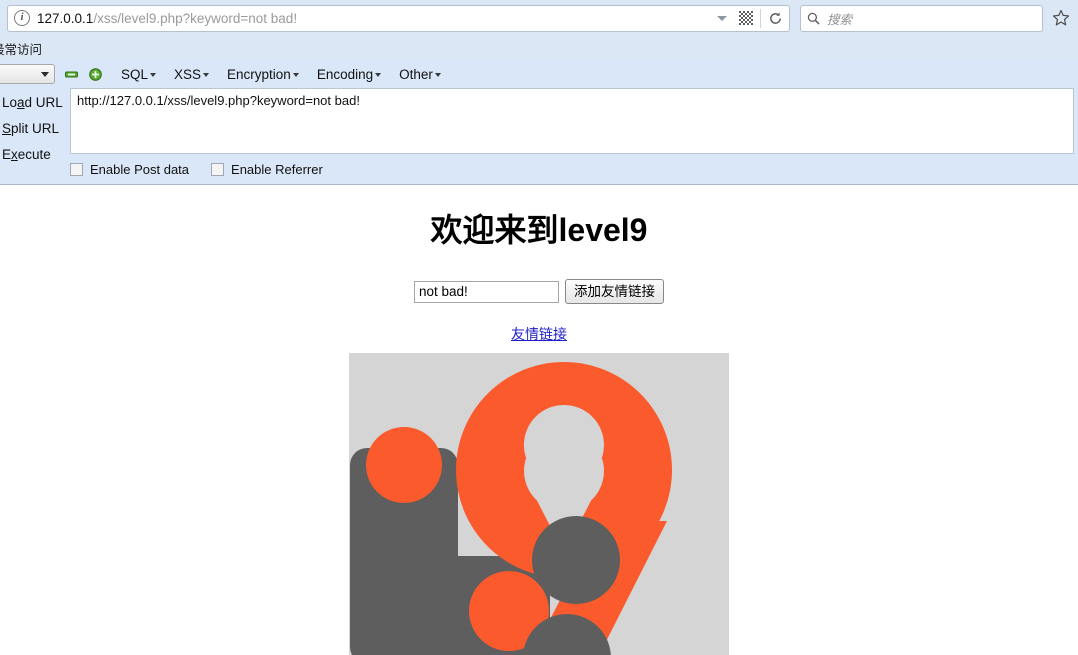  What do you see at coordinates (195, 18) in the screenshot?
I see `address-bar-path: /xss/level9.php?keyword=not bad!` at bounding box center [195, 18].